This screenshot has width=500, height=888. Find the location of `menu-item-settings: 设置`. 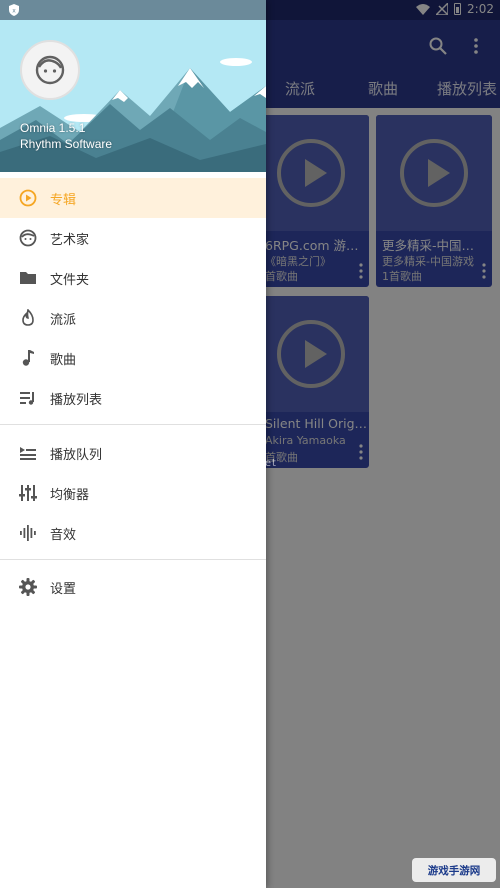

menu-item-settings: 设置 is located at coordinates (133, 587).